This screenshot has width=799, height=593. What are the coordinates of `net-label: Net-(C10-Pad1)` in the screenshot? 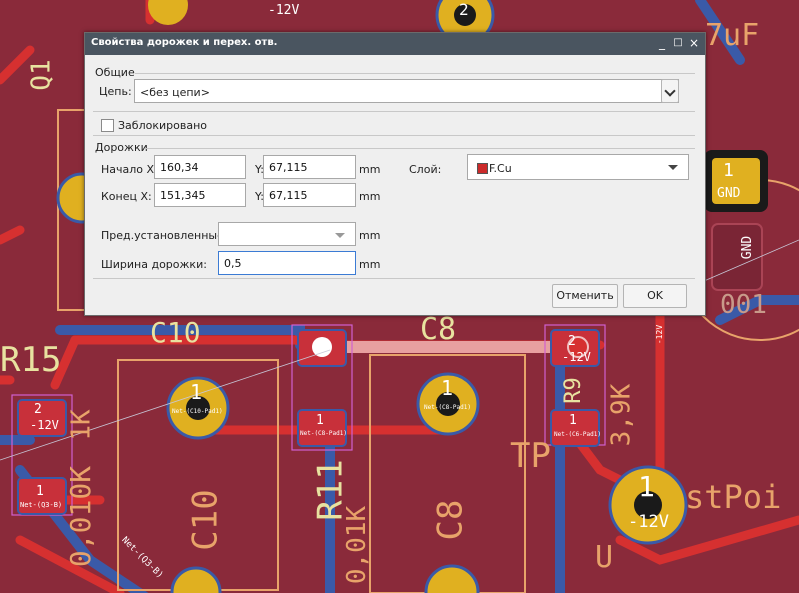 It's located at (197, 411).